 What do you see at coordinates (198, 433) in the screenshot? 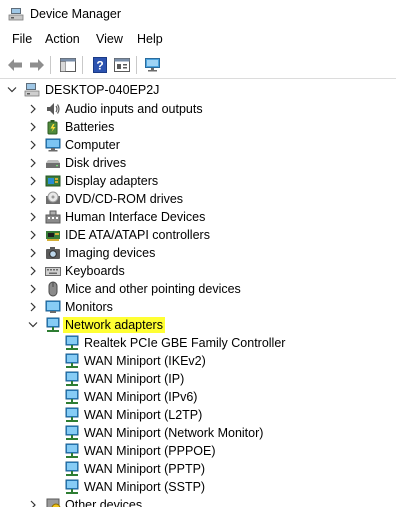
I see `tree-item-device: WAN Miniport (Network Monitor)` at bounding box center [198, 433].